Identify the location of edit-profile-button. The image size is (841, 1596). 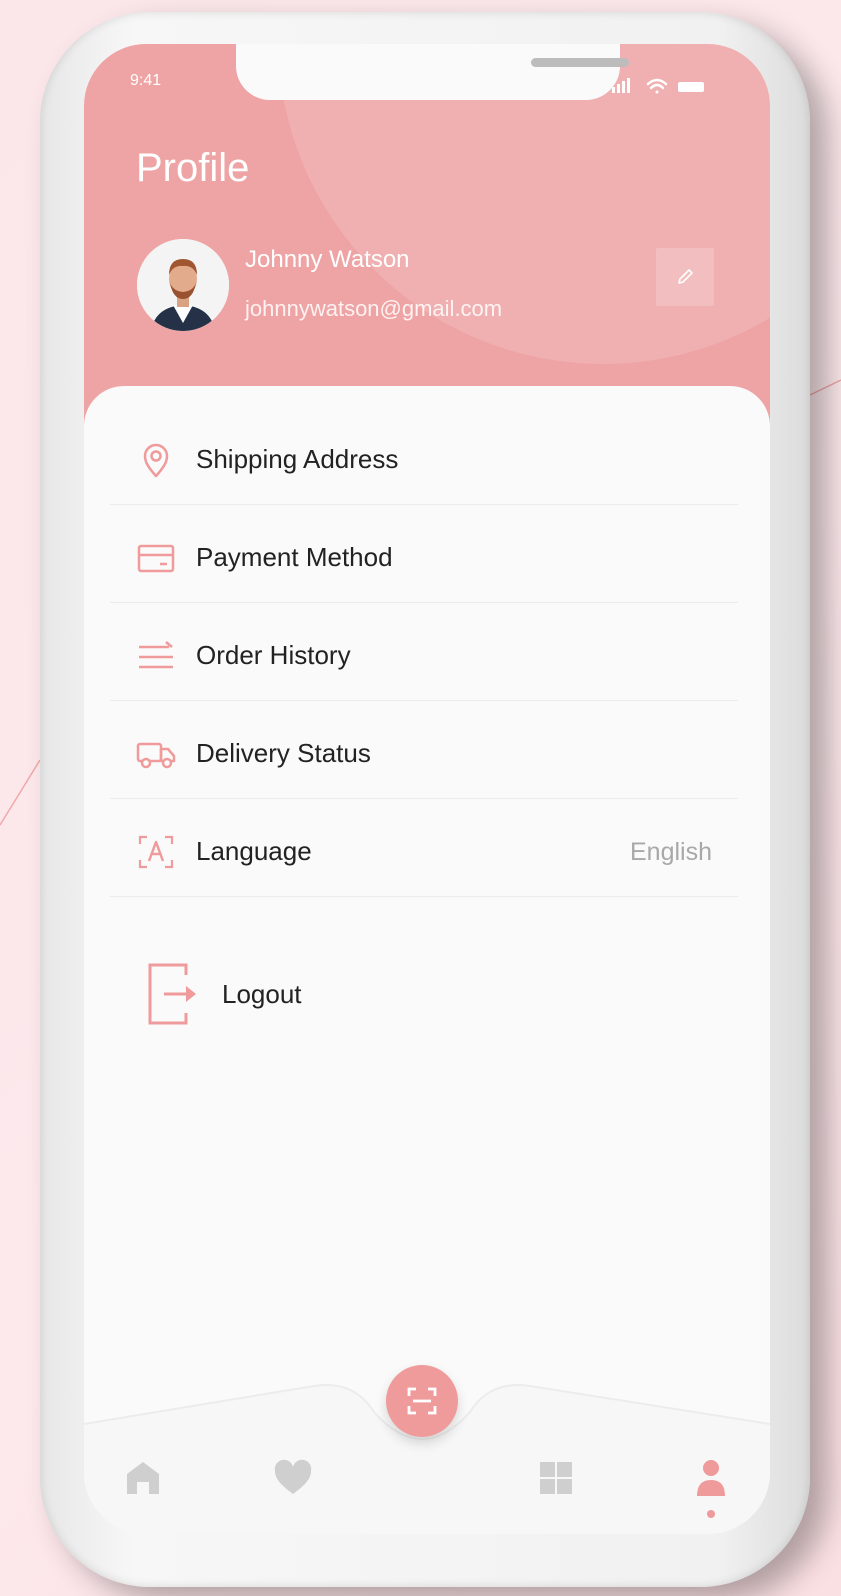
(685, 277).